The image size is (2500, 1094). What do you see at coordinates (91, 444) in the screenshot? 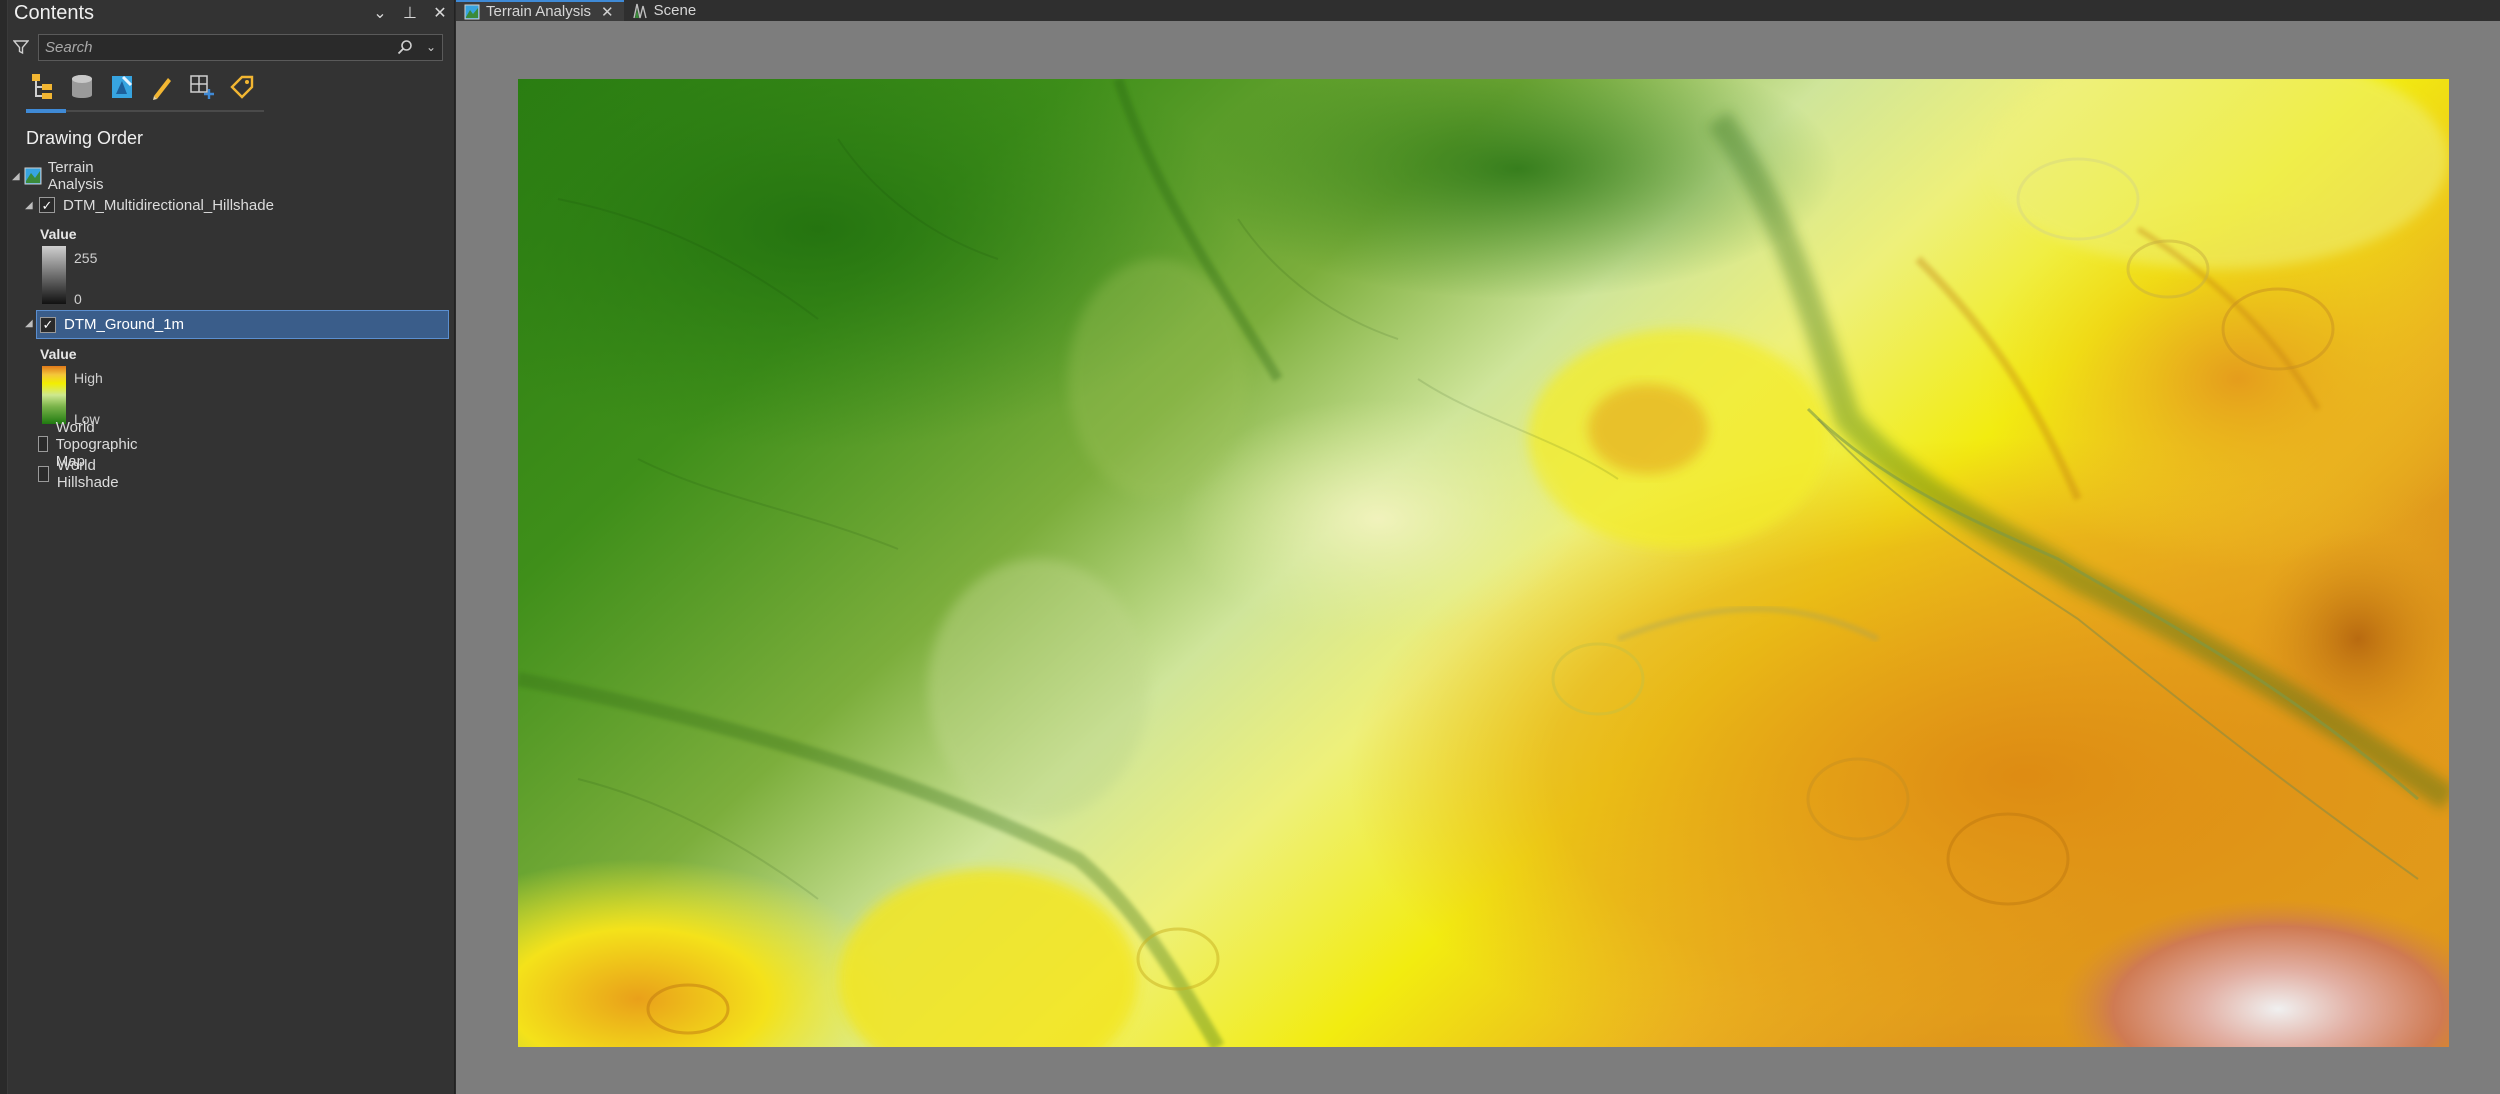
I see `layer-item-world-topographic: World Topographic Map` at bounding box center [91, 444].